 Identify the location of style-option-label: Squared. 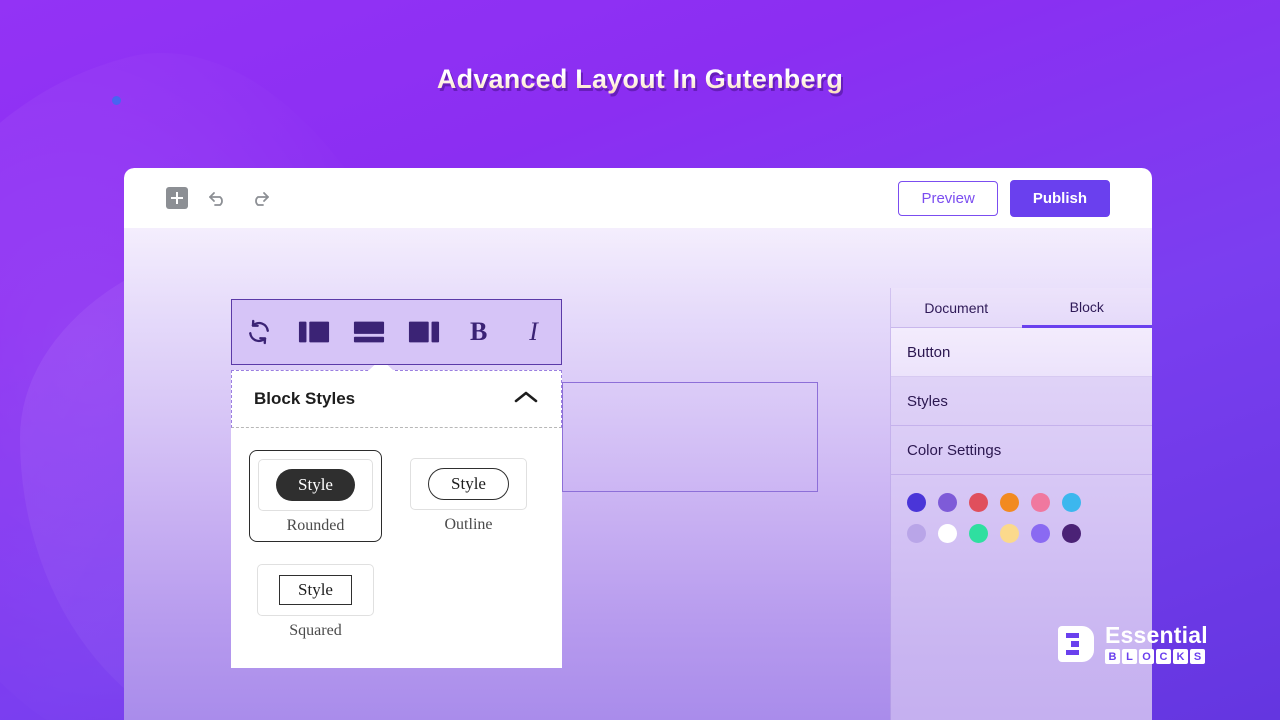
(315, 630).